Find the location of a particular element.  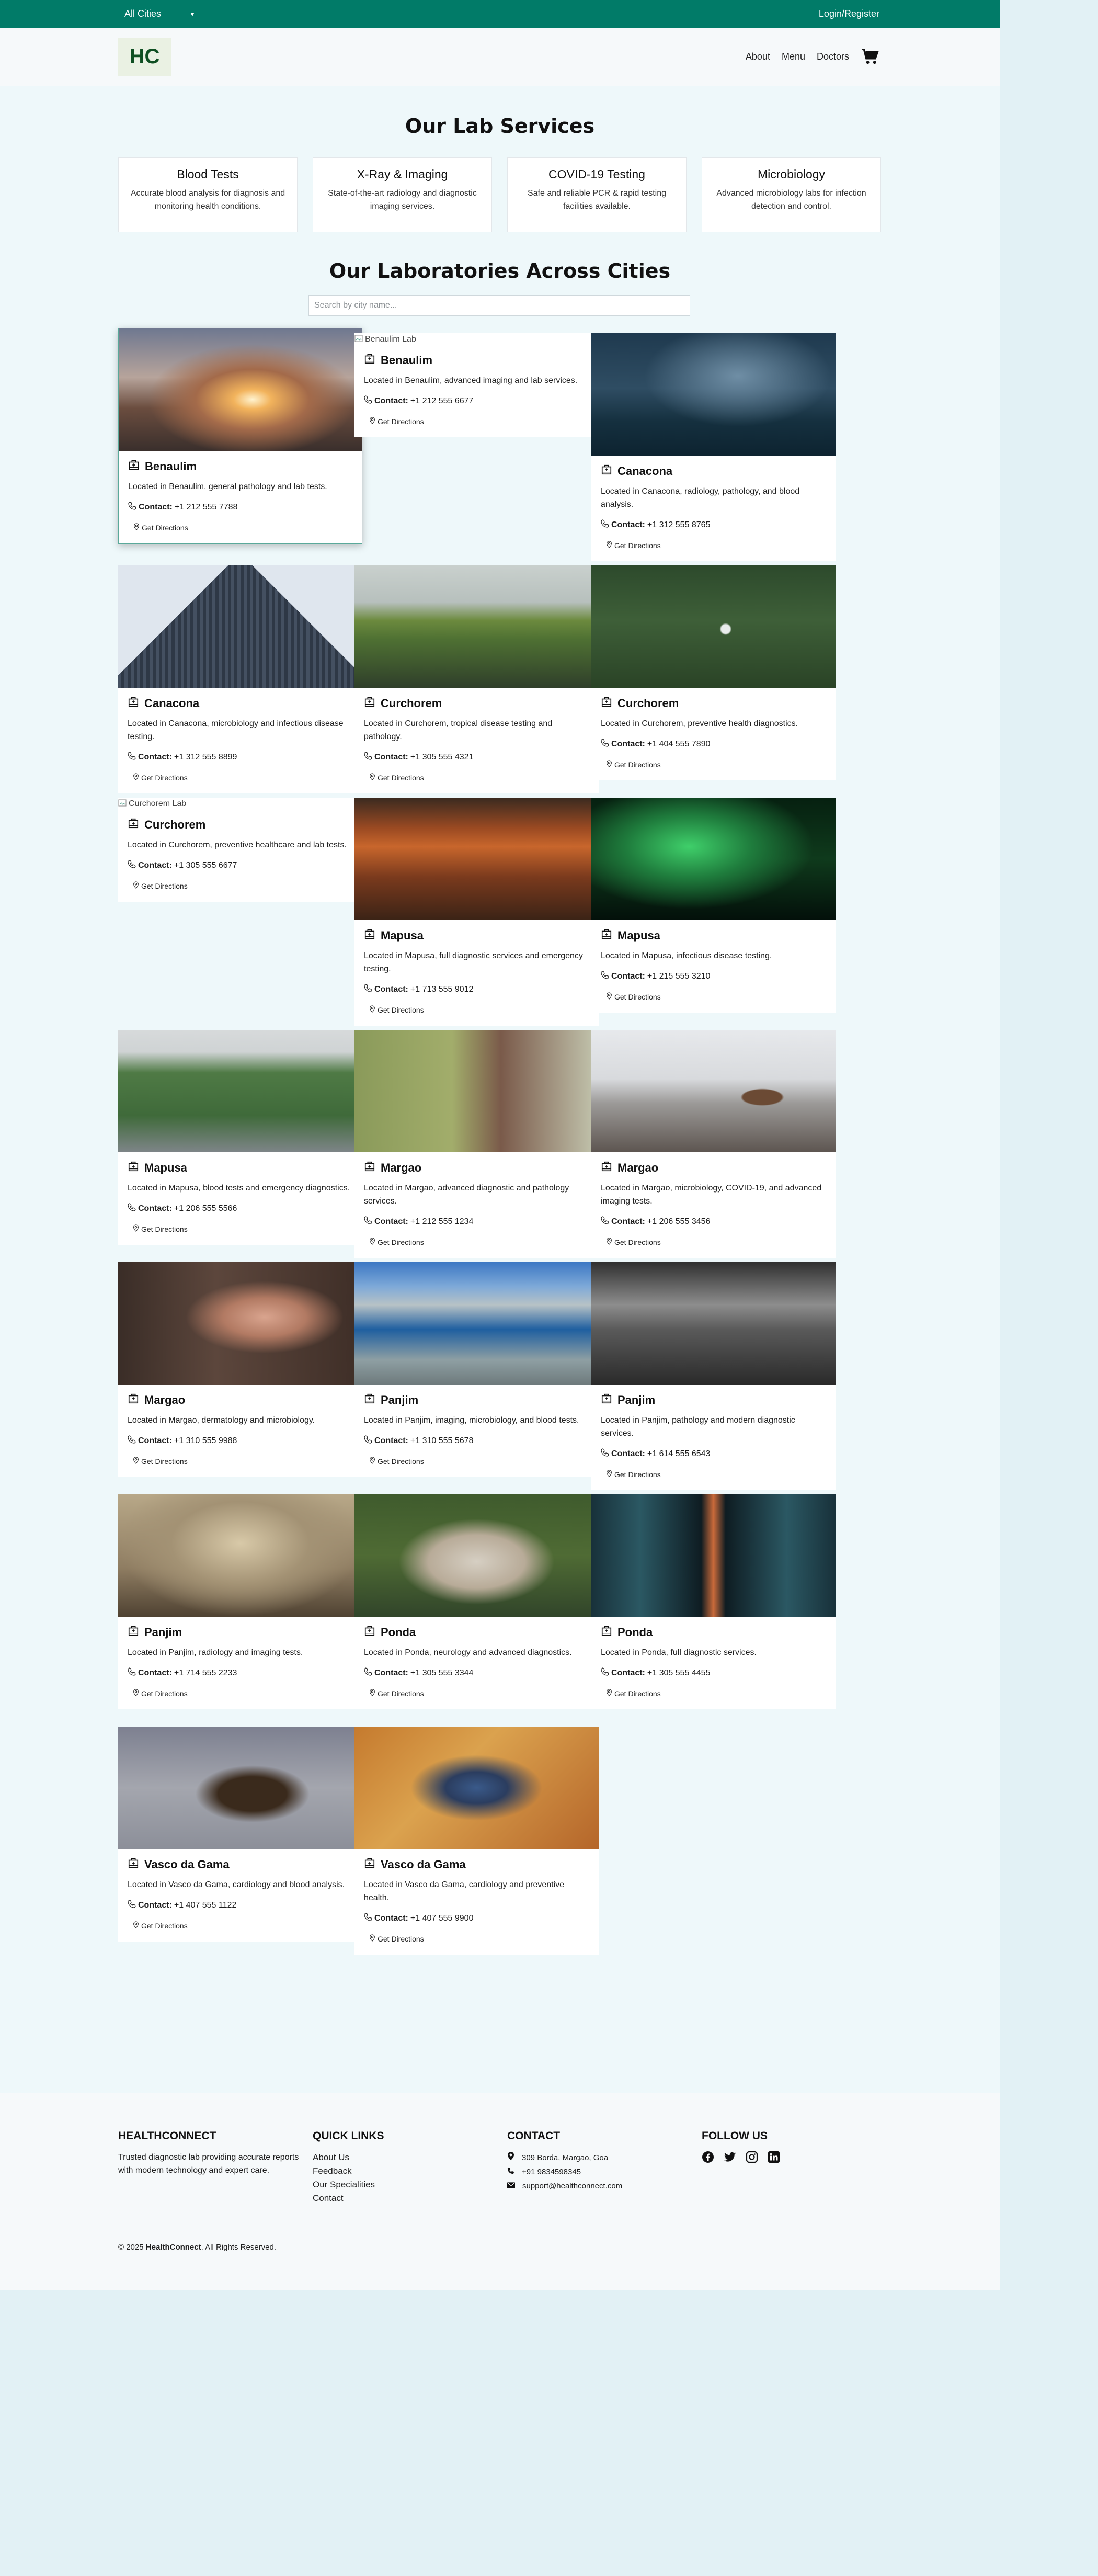

nav-menu: Menu is located at coordinates (793, 56).